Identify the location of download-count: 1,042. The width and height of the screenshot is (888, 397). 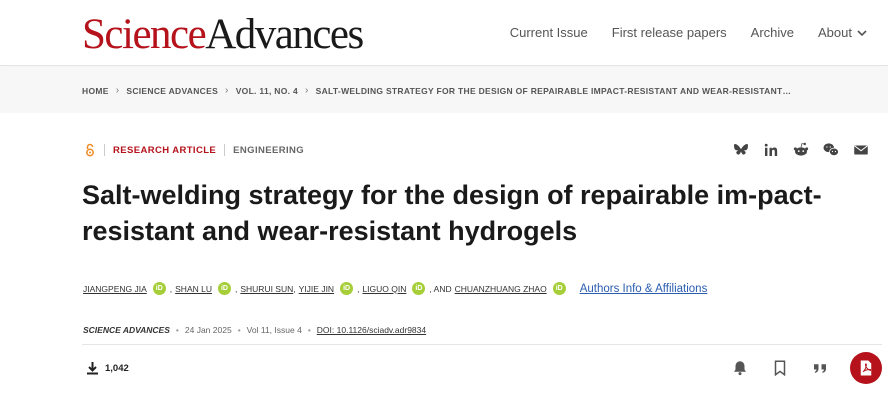
(107, 368).